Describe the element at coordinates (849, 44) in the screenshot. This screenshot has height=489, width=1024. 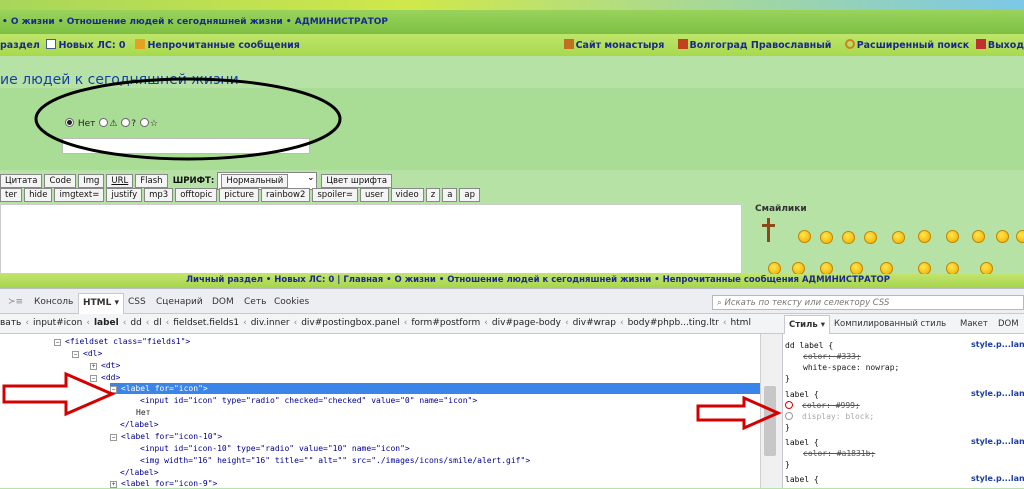
I see `search-icon` at that location.